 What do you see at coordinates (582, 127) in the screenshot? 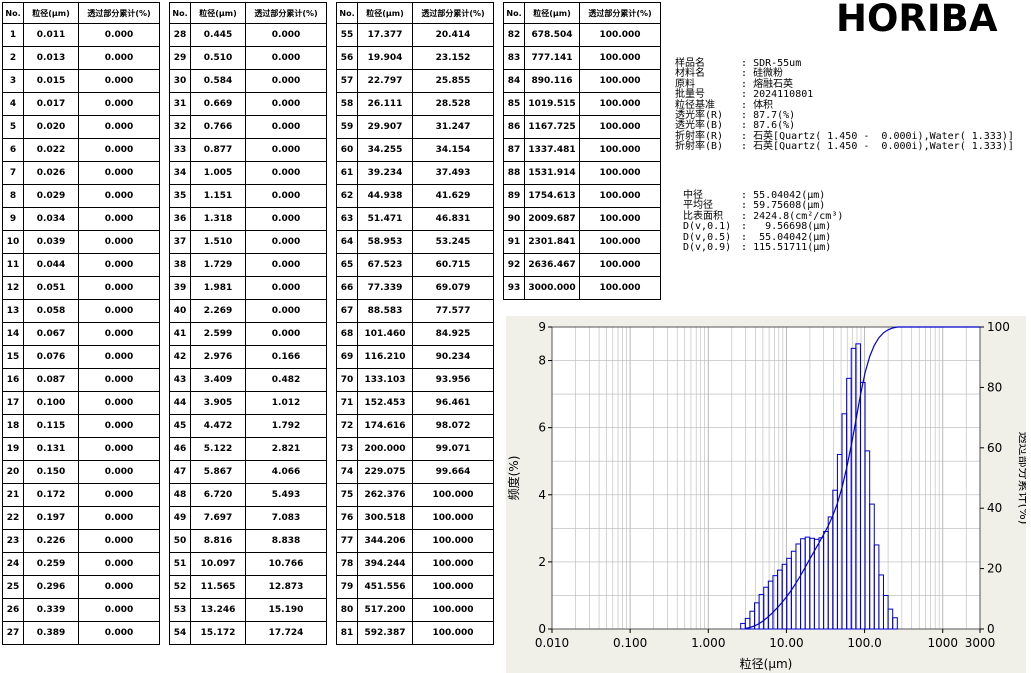
I see `table-row: 86 1167.725 100.000` at bounding box center [582, 127].